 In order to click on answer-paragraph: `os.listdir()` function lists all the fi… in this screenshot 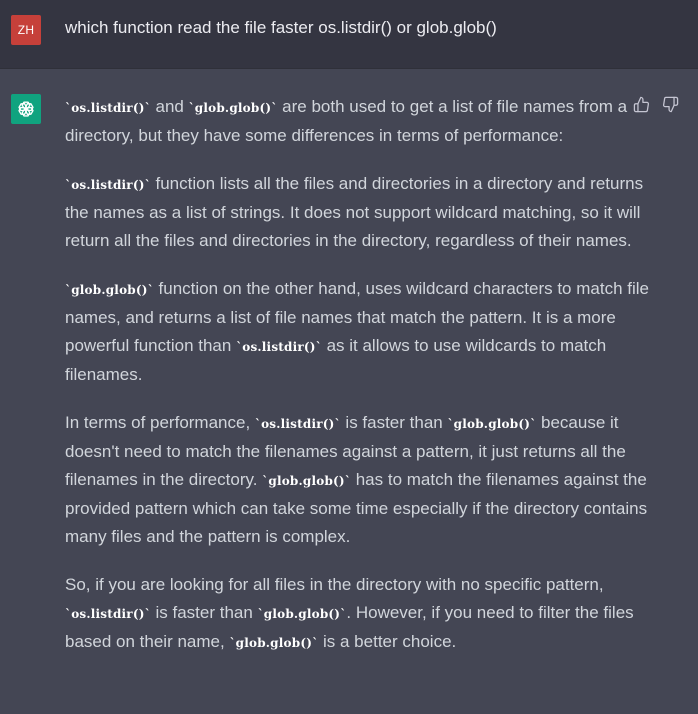, I will do `click(360, 212)`.